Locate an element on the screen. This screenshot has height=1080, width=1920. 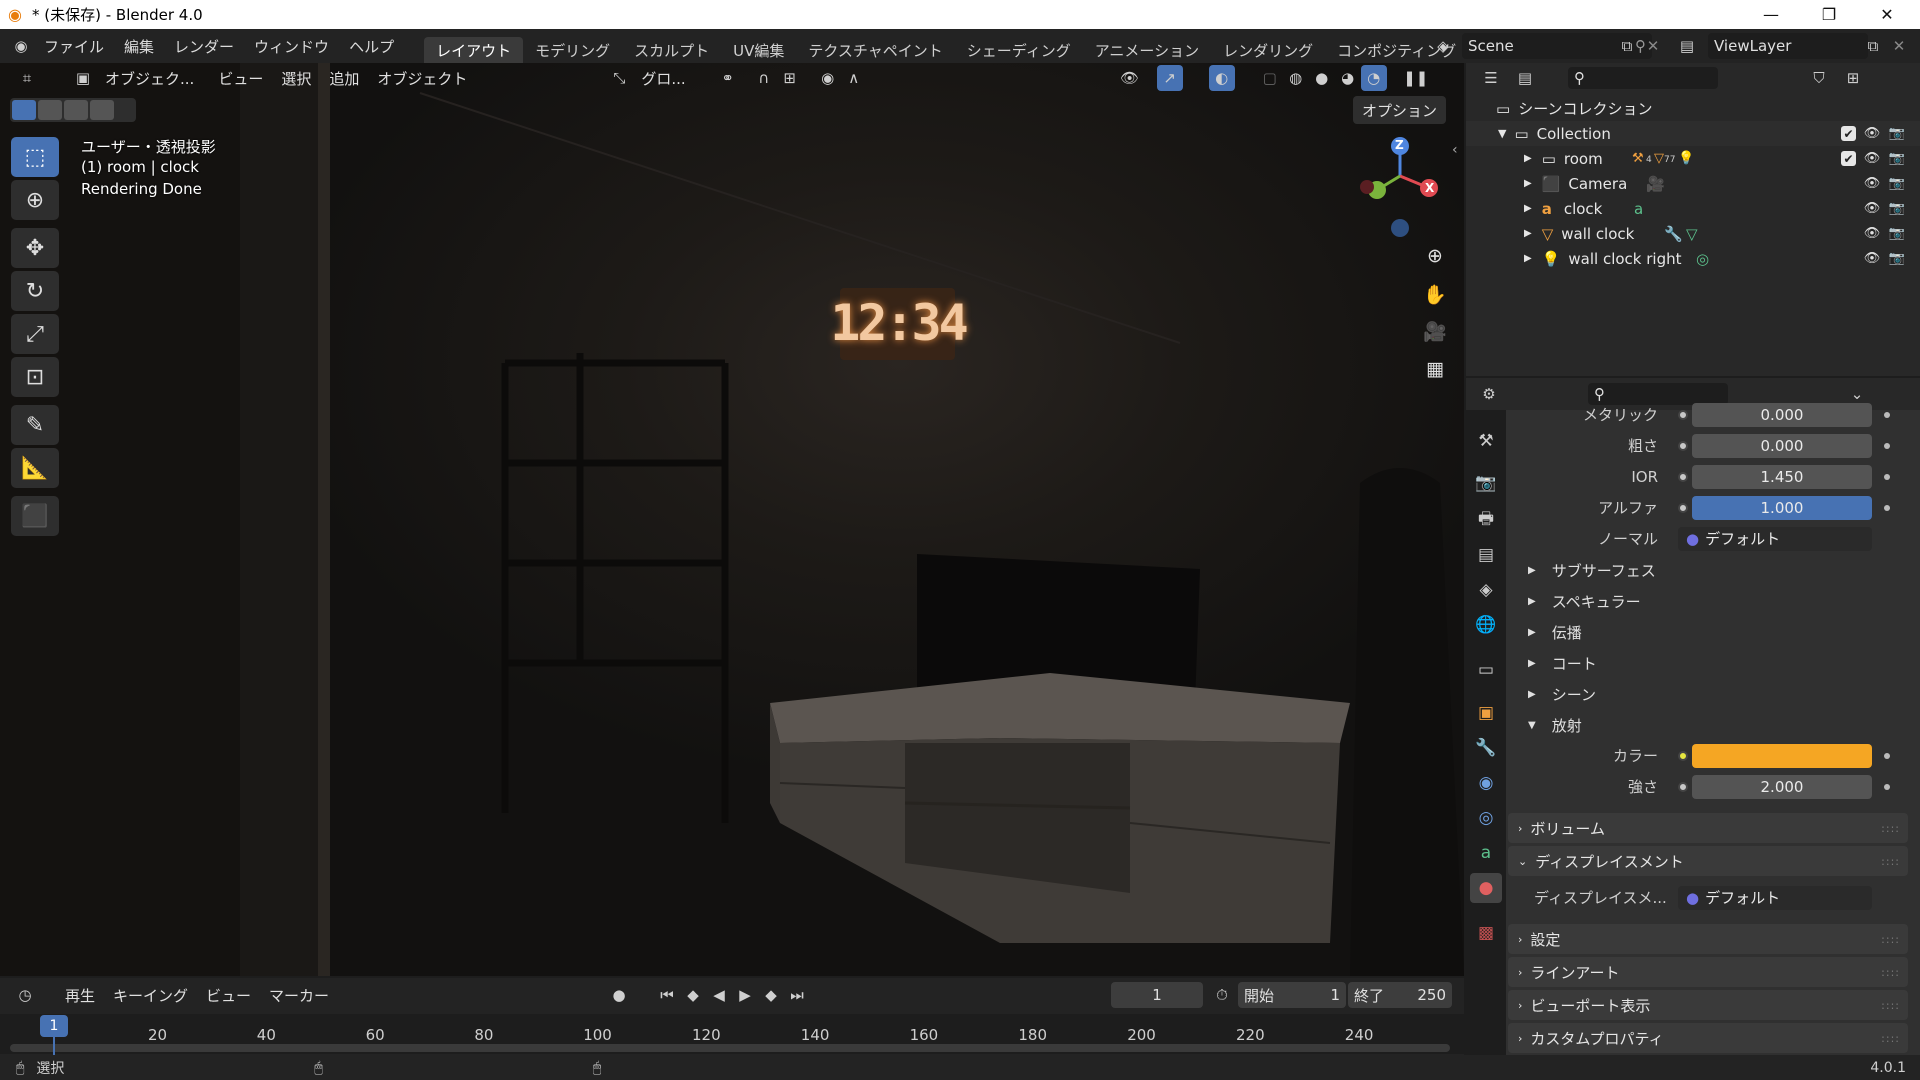
perspective-toggle-icon: ▦ is located at coordinates (1435, 369).